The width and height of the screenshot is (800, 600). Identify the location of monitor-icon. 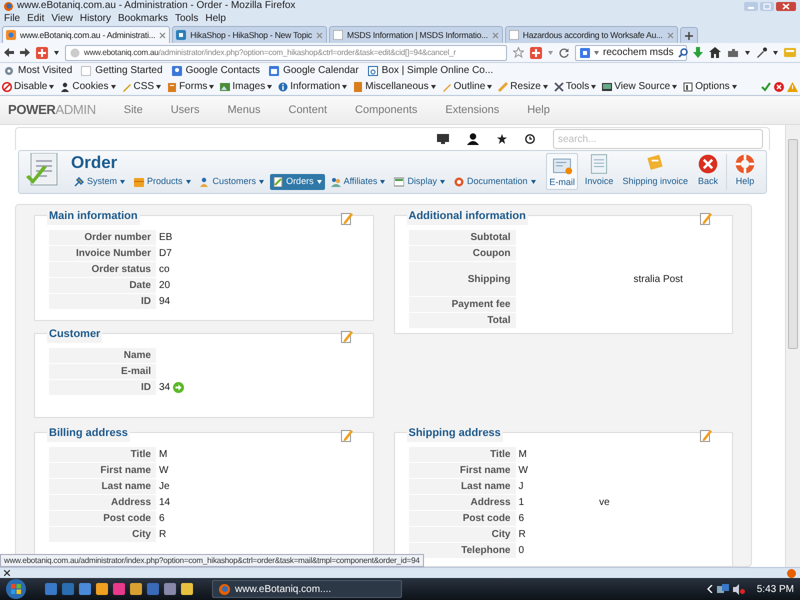
(443, 139).